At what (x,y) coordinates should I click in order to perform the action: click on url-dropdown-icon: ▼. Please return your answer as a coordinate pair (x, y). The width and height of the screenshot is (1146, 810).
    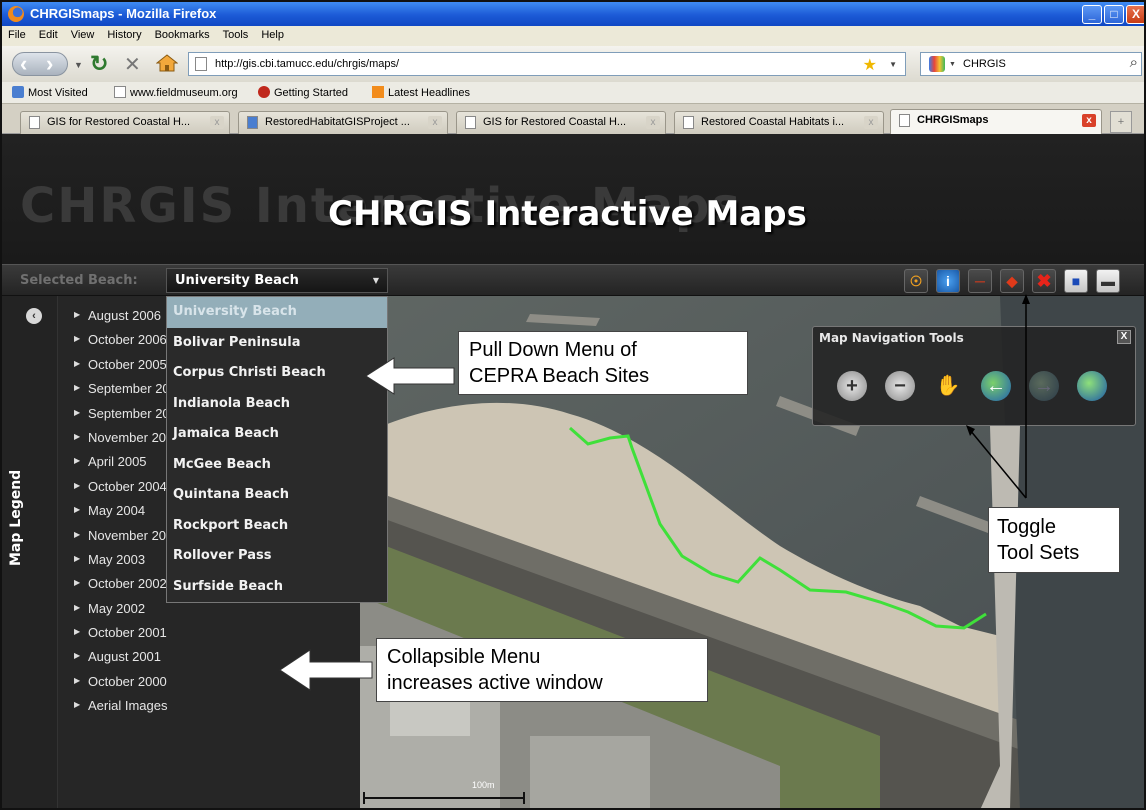
    Looking at the image, I should click on (893, 64).